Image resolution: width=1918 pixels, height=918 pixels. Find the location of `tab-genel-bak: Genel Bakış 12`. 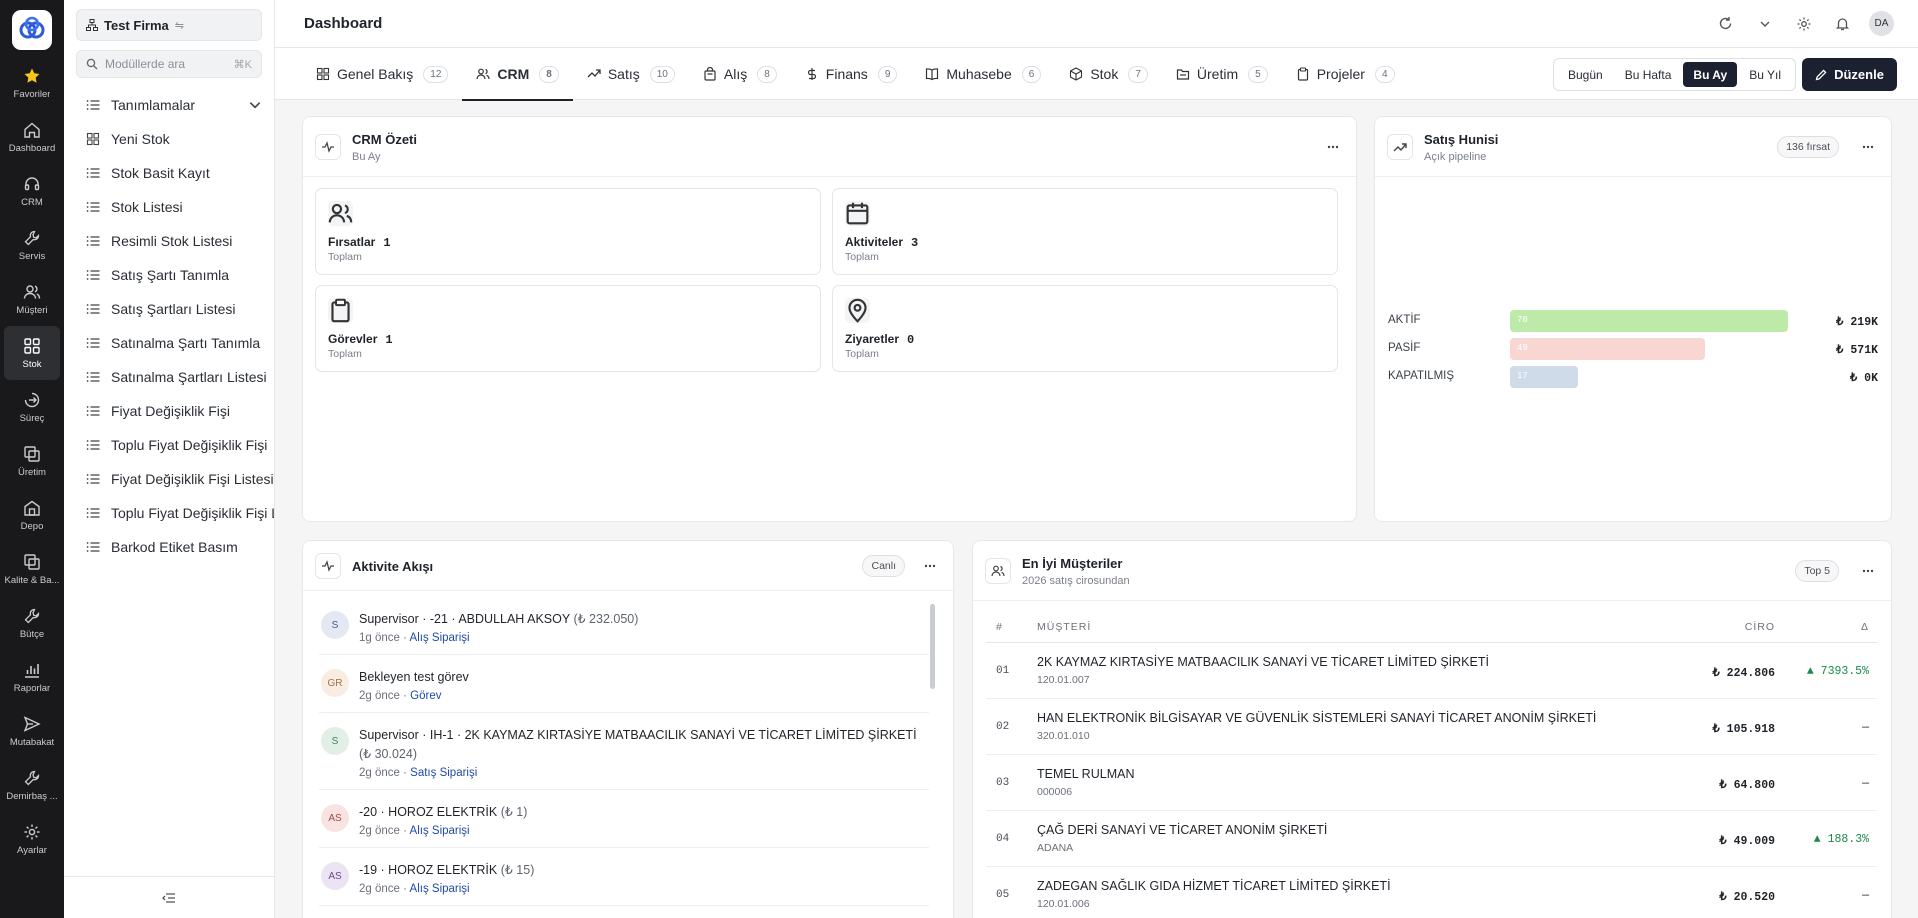

tab-genel-bak: Genel Bakış 12 is located at coordinates (382, 74).